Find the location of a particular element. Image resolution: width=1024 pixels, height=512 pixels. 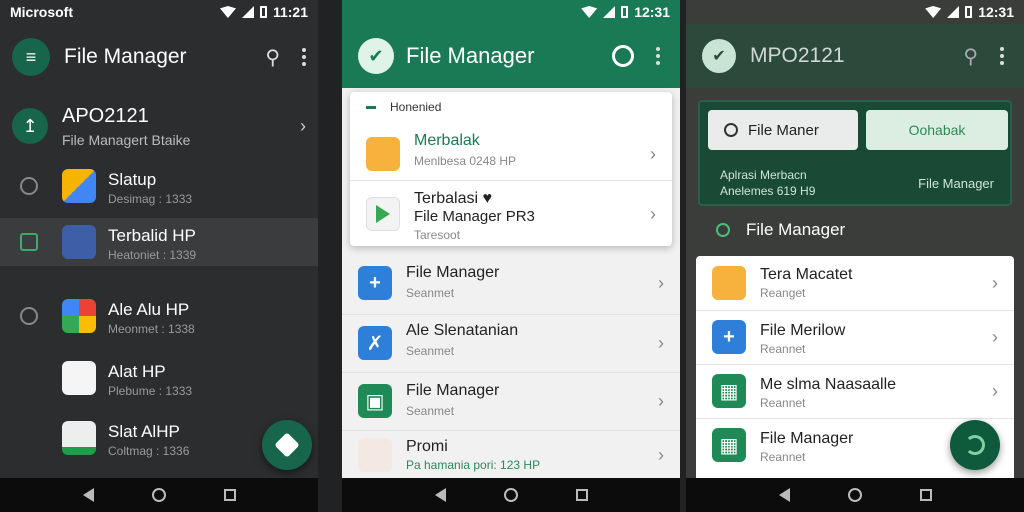

list-item-title: Terbalasi ♥ is located at coordinates (453, 198).